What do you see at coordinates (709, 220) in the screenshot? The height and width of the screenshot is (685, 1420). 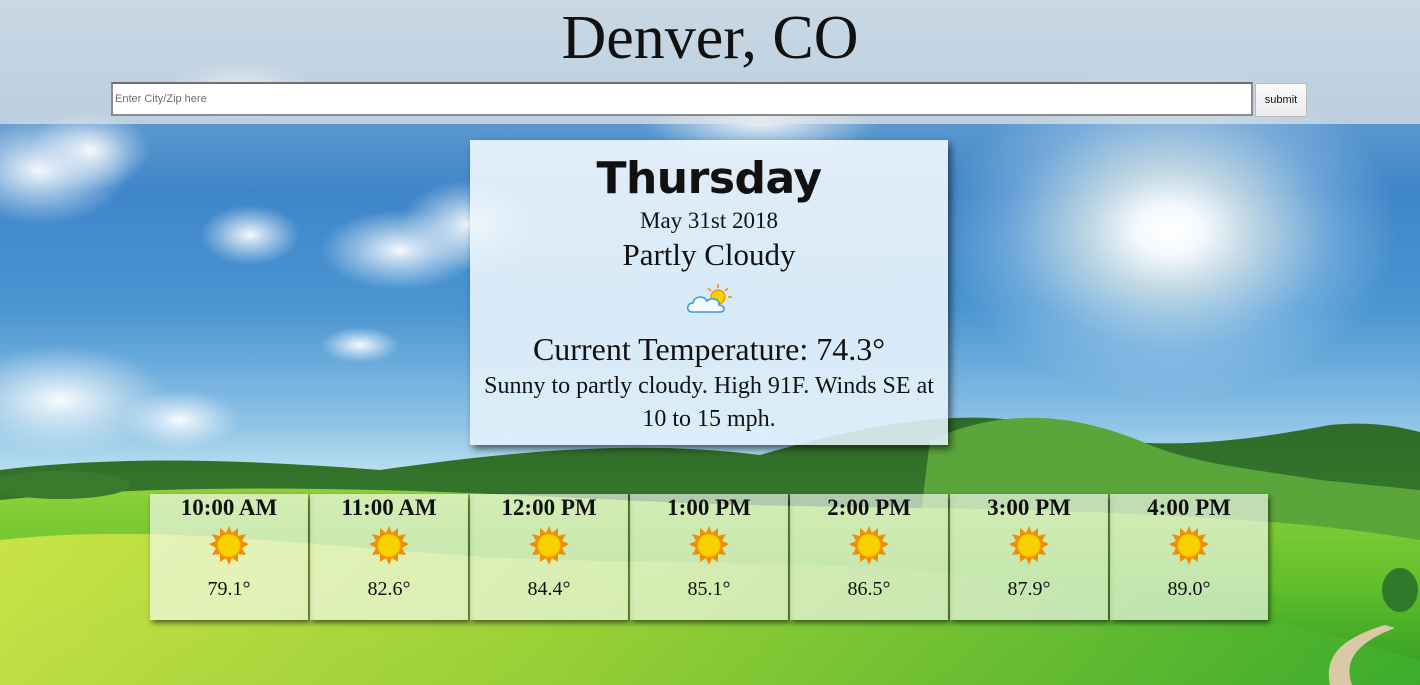 I see `date-text: May 31st 2018` at bounding box center [709, 220].